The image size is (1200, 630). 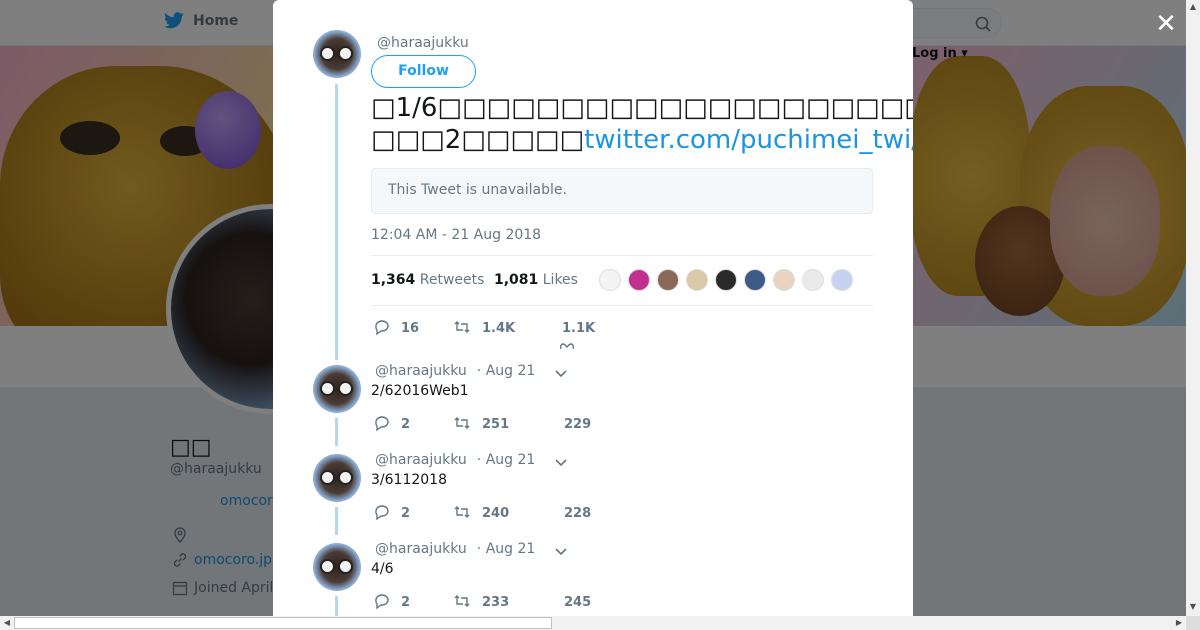 I want to click on follow-button: Follow, so click(x=423, y=71).